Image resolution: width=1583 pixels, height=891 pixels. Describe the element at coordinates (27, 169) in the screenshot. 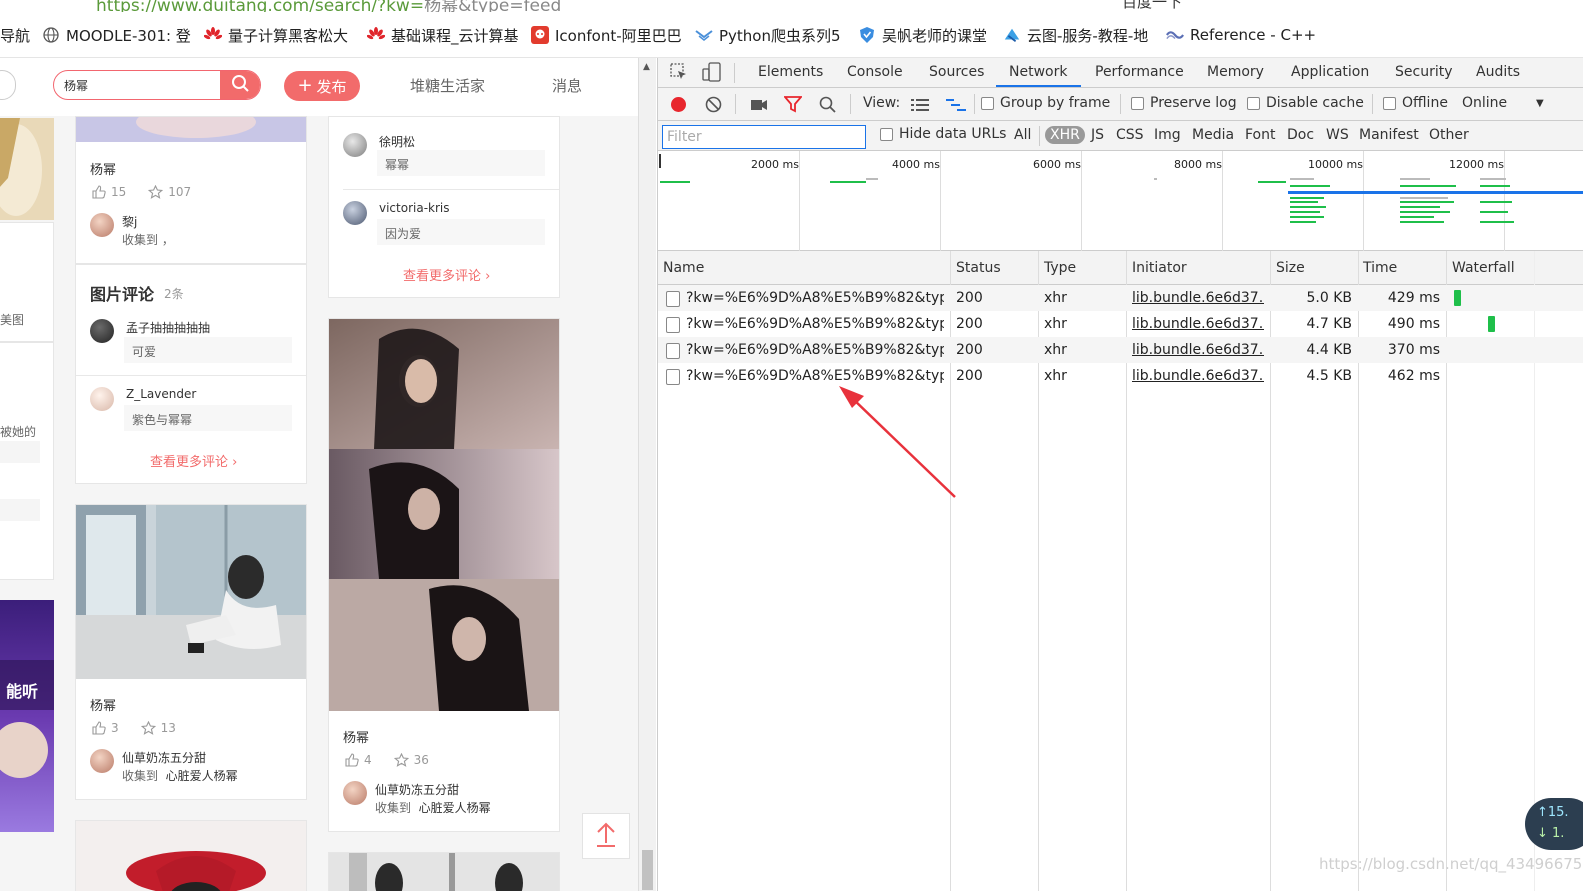

I see `left-partial-image` at that location.